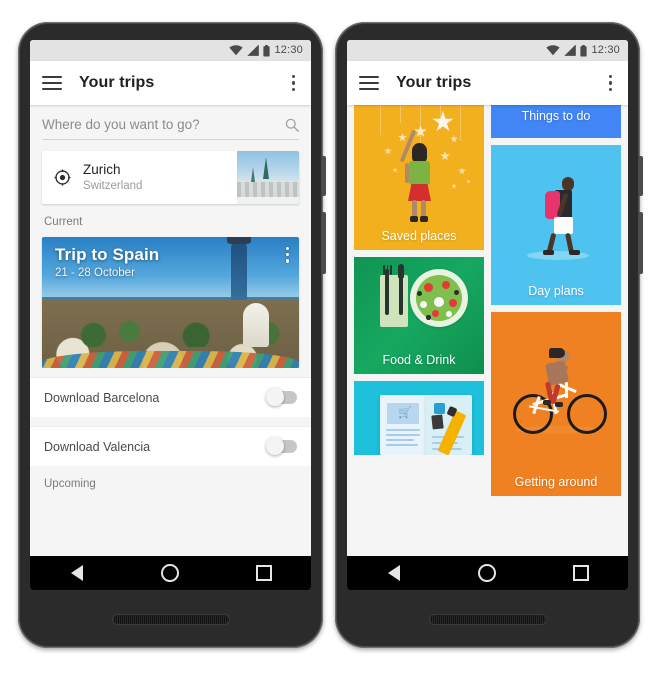 Image resolution: width=655 pixels, height=680 pixels. I want to click on search-area: Where do you want to go?, so click(170, 122).